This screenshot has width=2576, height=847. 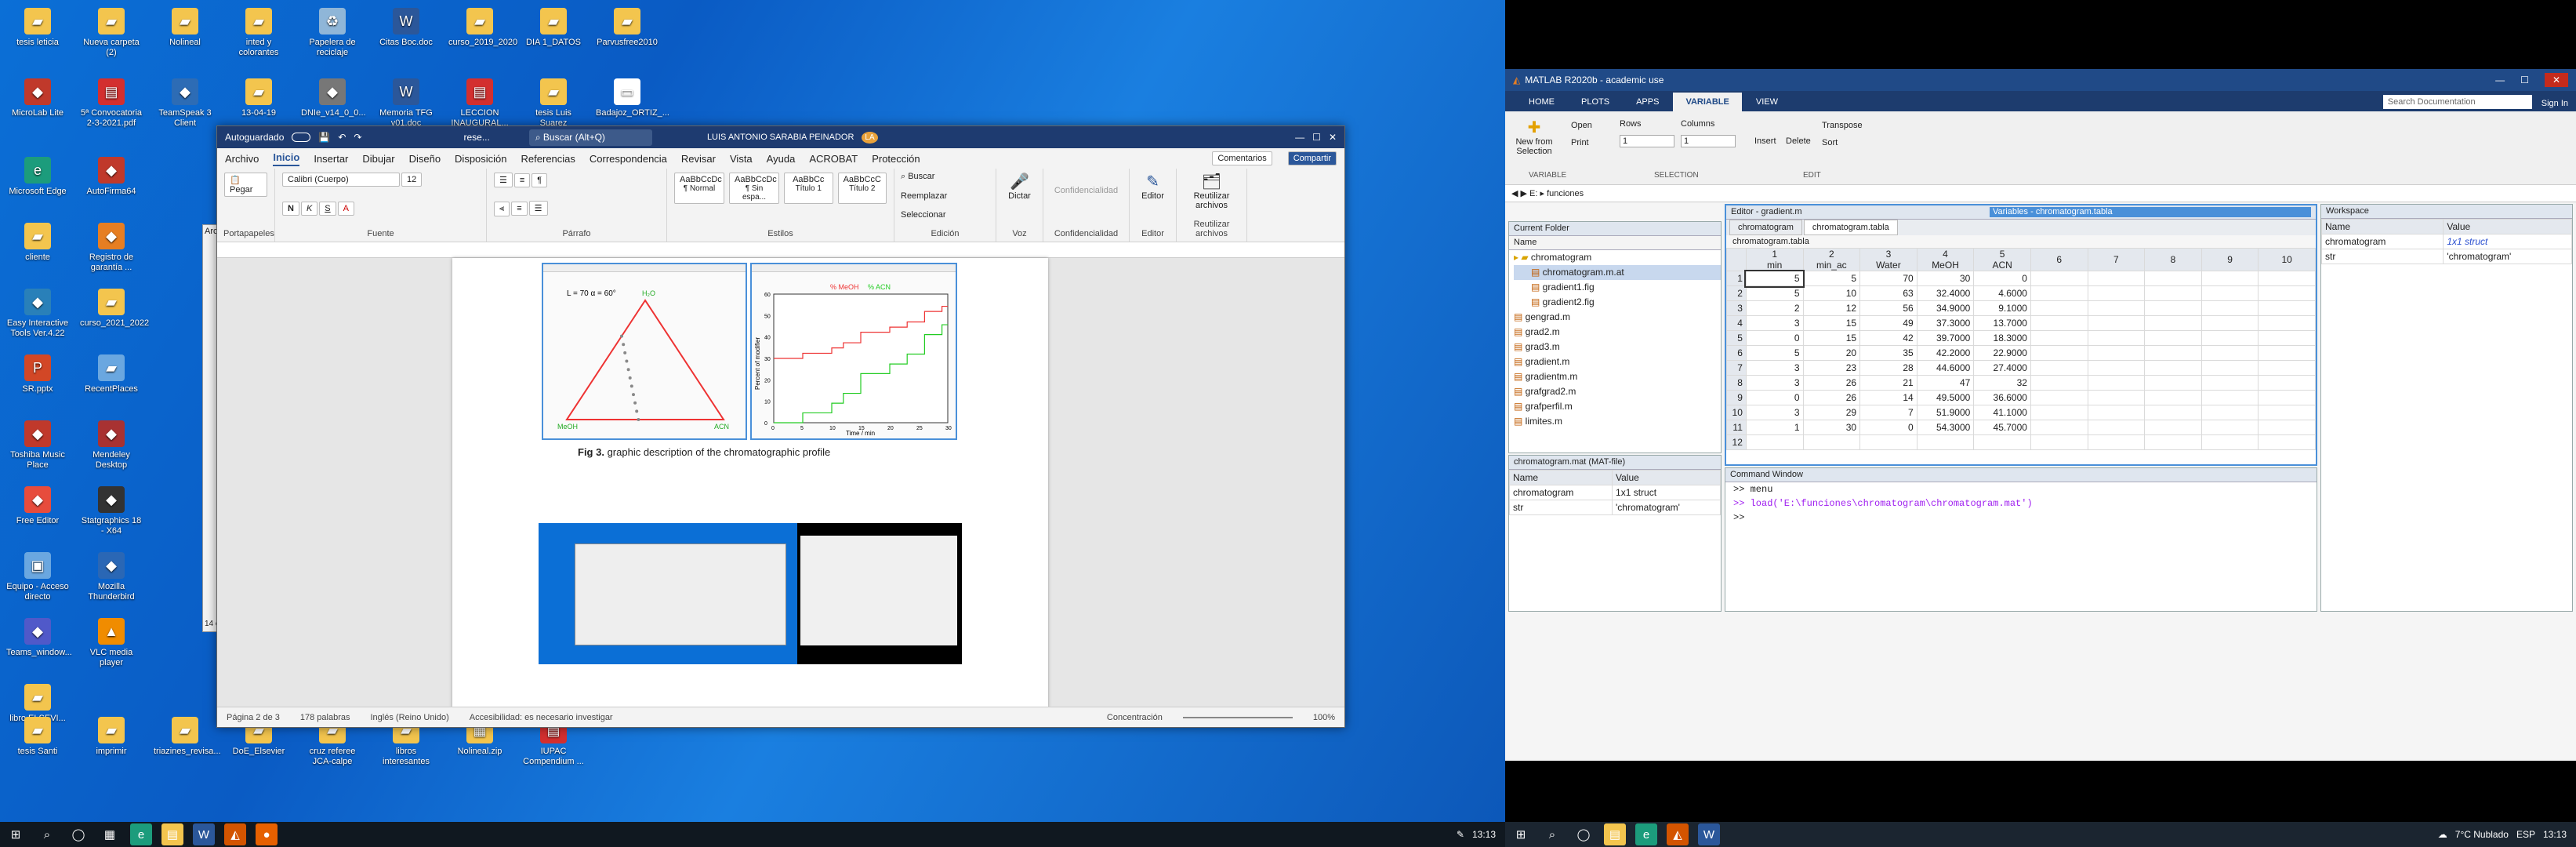 What do you see at coordinates (2457, 102) in the screenshot?
I see `doc-search-input: Search Documentation` at bounding box center [2457, 102].